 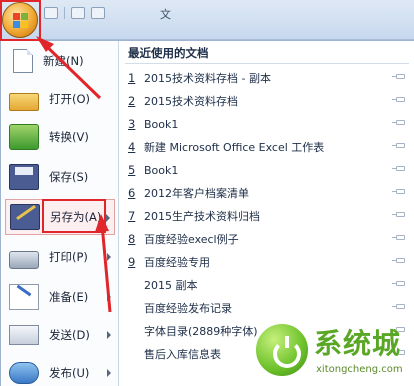 I want to click on recent-document-item: 4 新建 Microsoft Office Excel 工作表, so click(x=267, y=147).